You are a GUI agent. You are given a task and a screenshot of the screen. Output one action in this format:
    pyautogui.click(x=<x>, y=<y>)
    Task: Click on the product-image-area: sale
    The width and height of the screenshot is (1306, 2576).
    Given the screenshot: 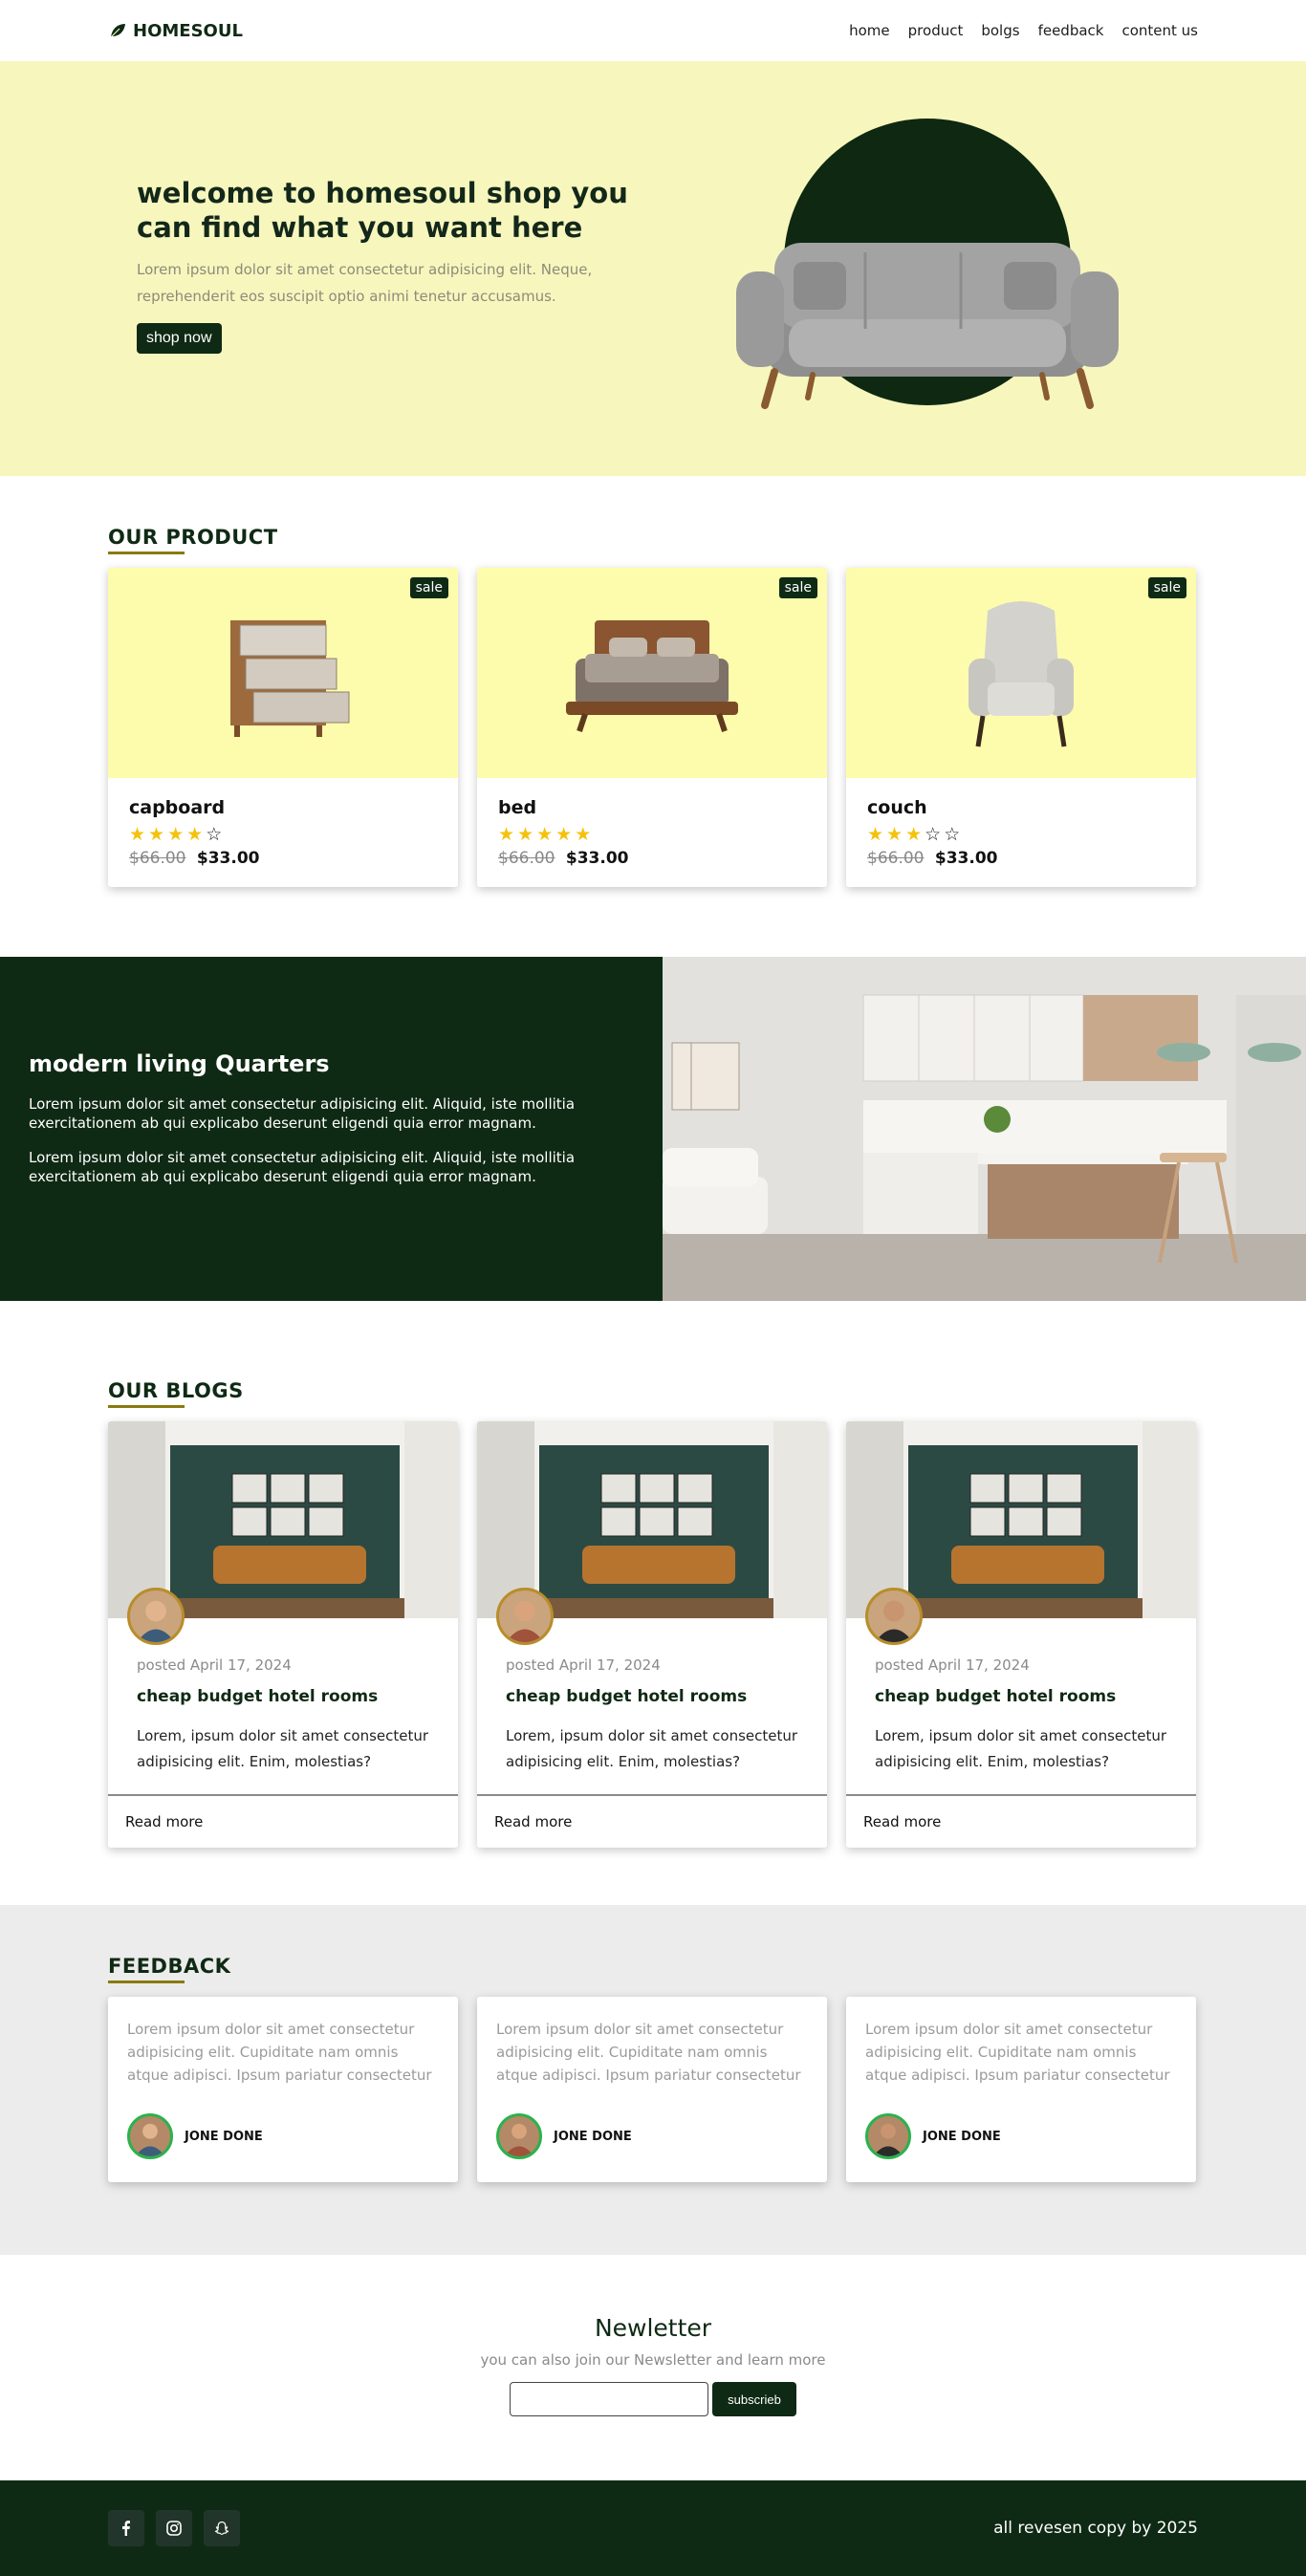 What is the action you would take?
    pyautogui.click(x=283, y=673)
    